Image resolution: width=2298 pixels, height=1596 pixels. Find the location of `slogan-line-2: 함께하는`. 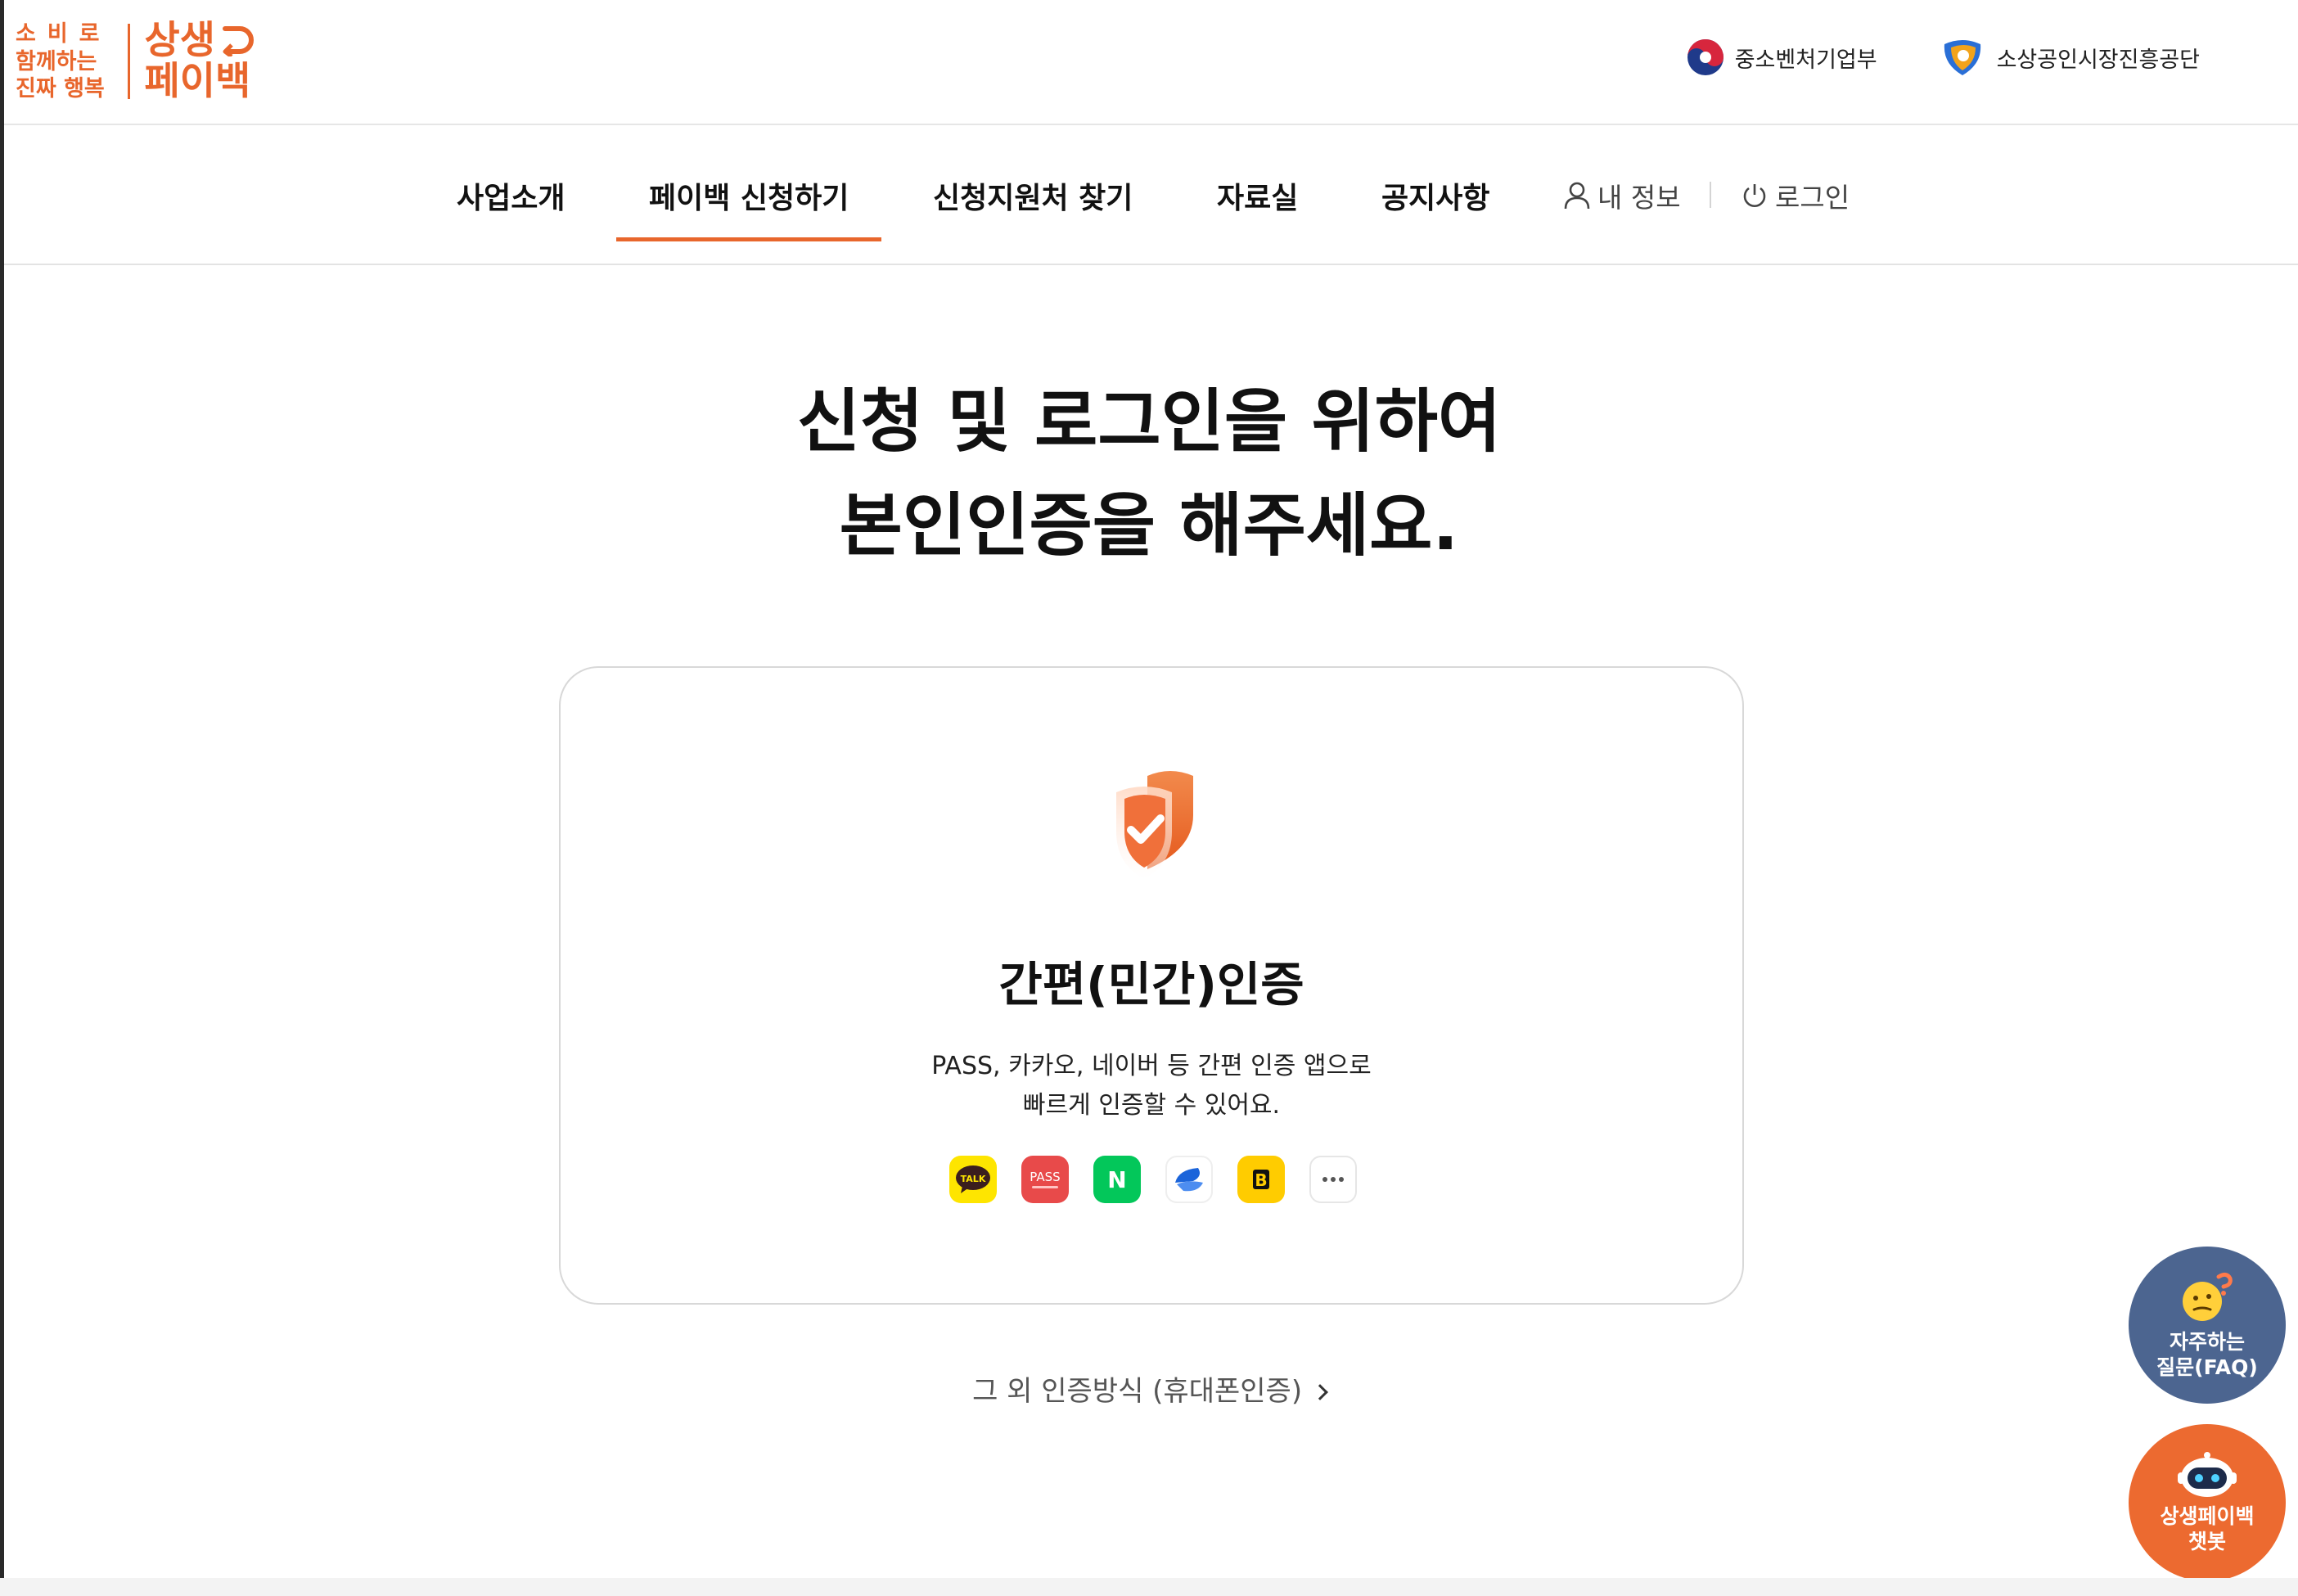

slogan-line-2: 함께하는 is located at coordinates (56, 61).